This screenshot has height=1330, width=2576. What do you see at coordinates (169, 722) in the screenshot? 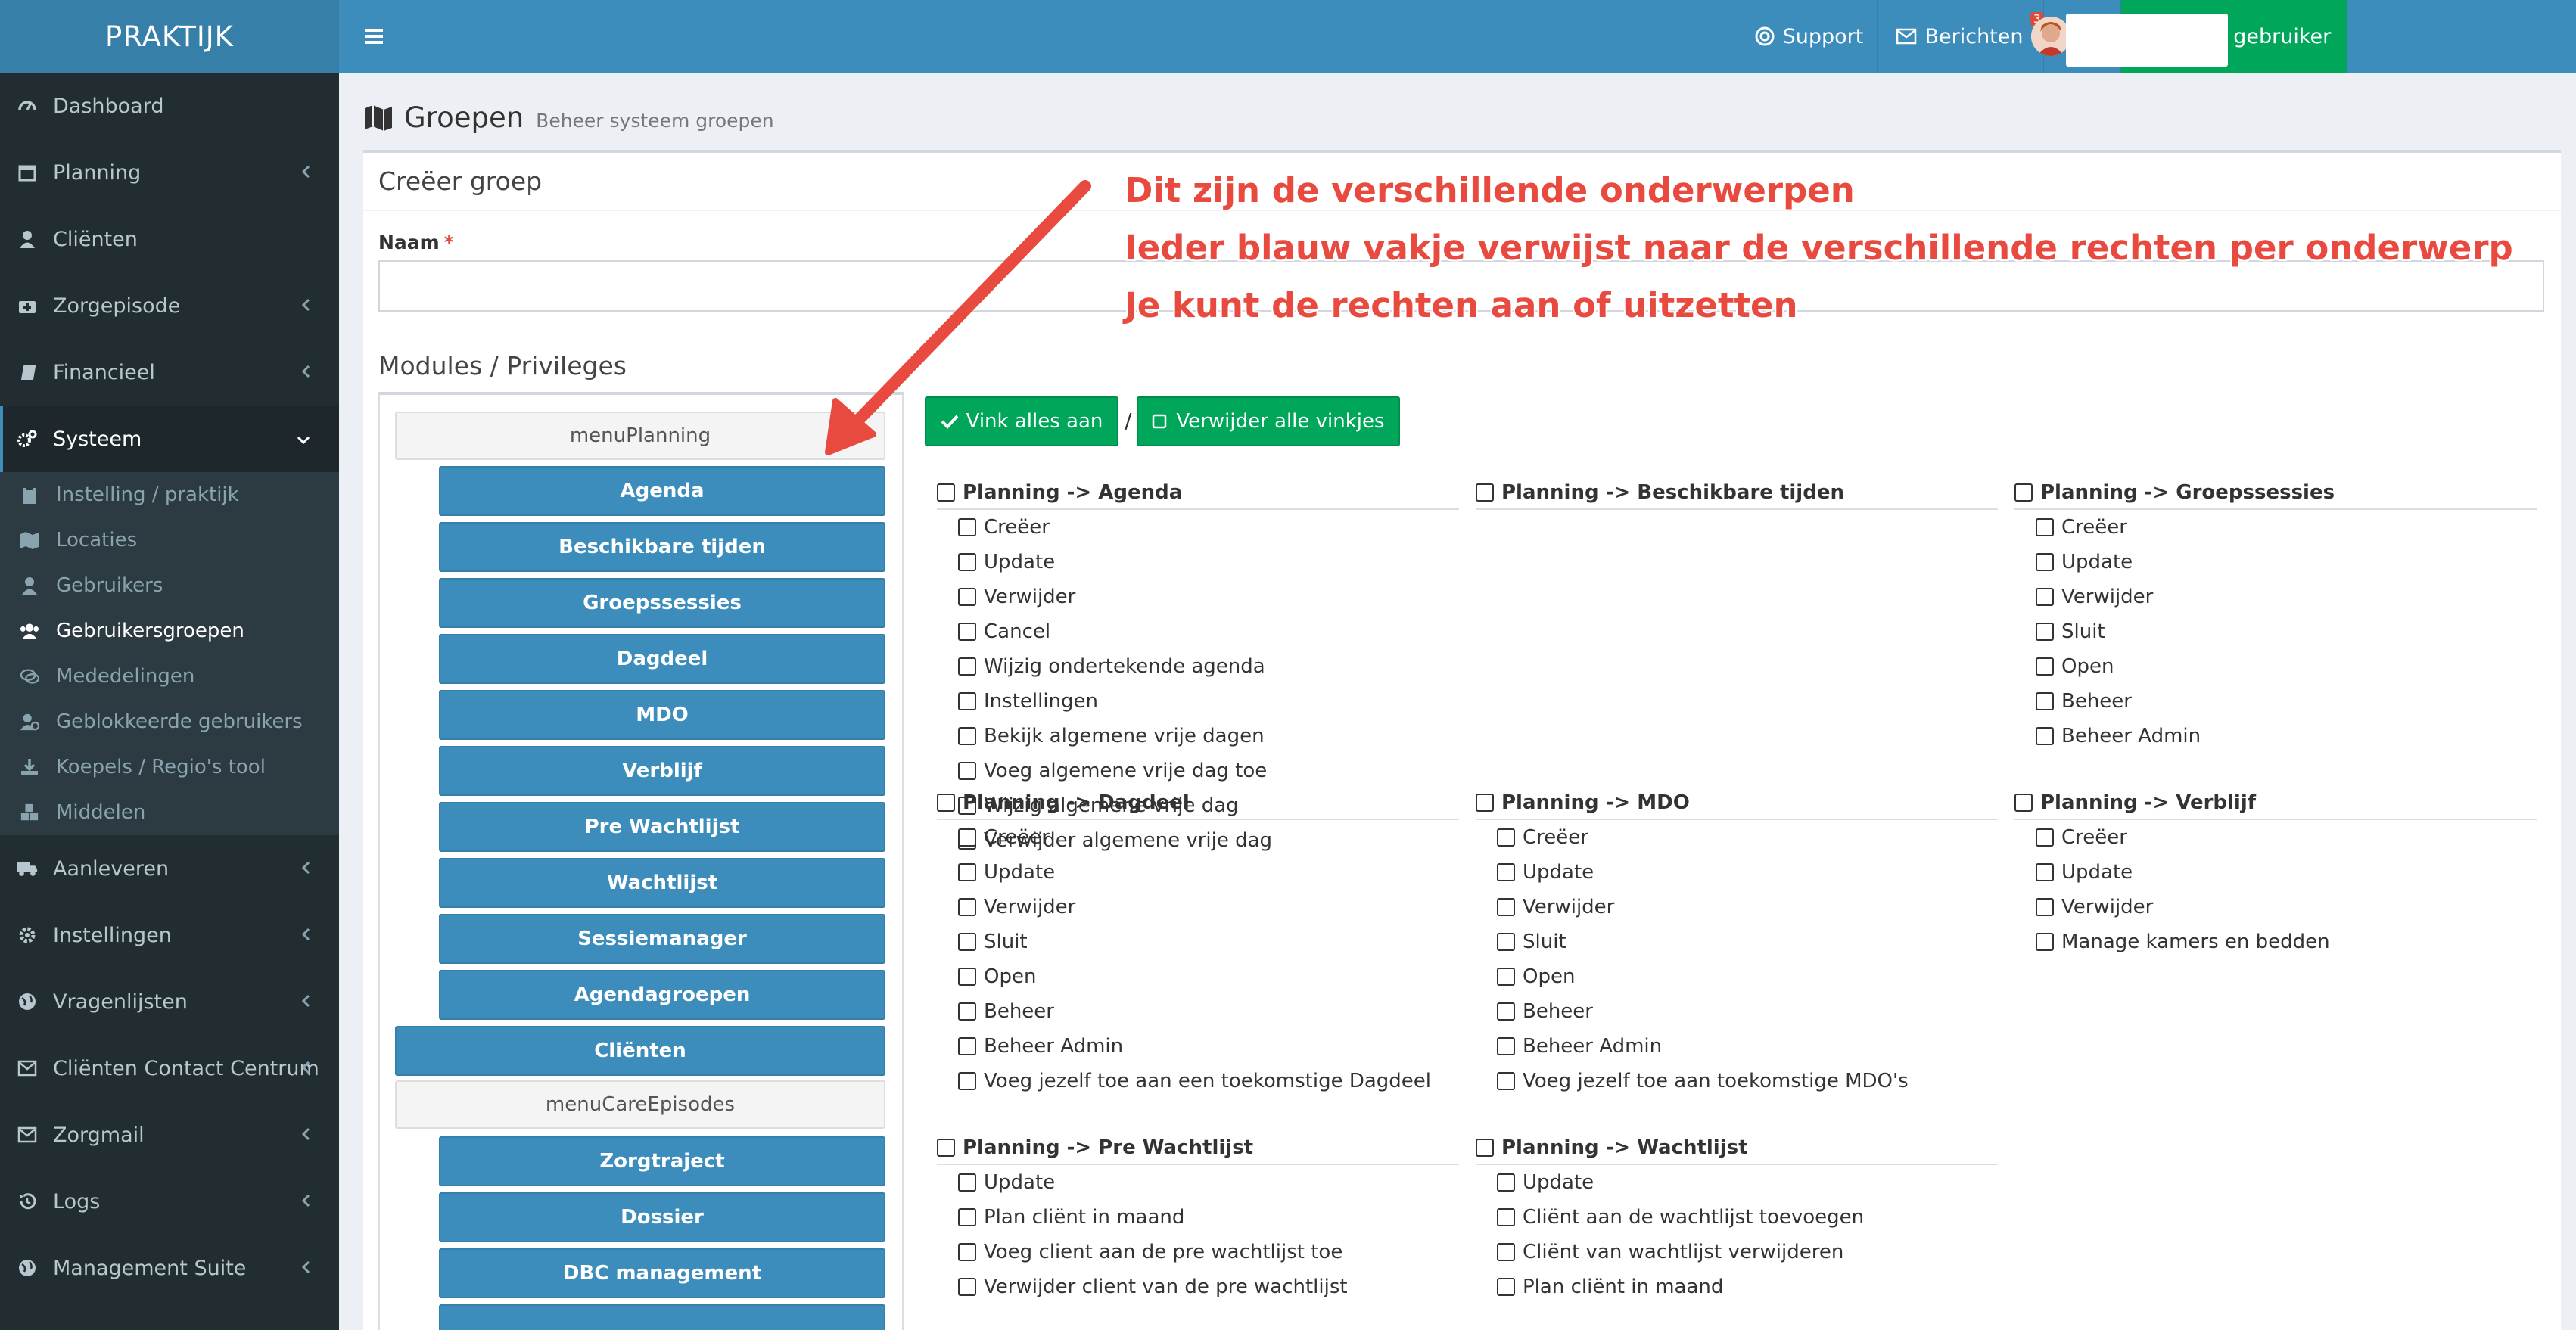
I see `sidebar-subitem-geblokkeerde-gebruikers: Geblokkeerde gebruikers` at bounding box center [169, 722].